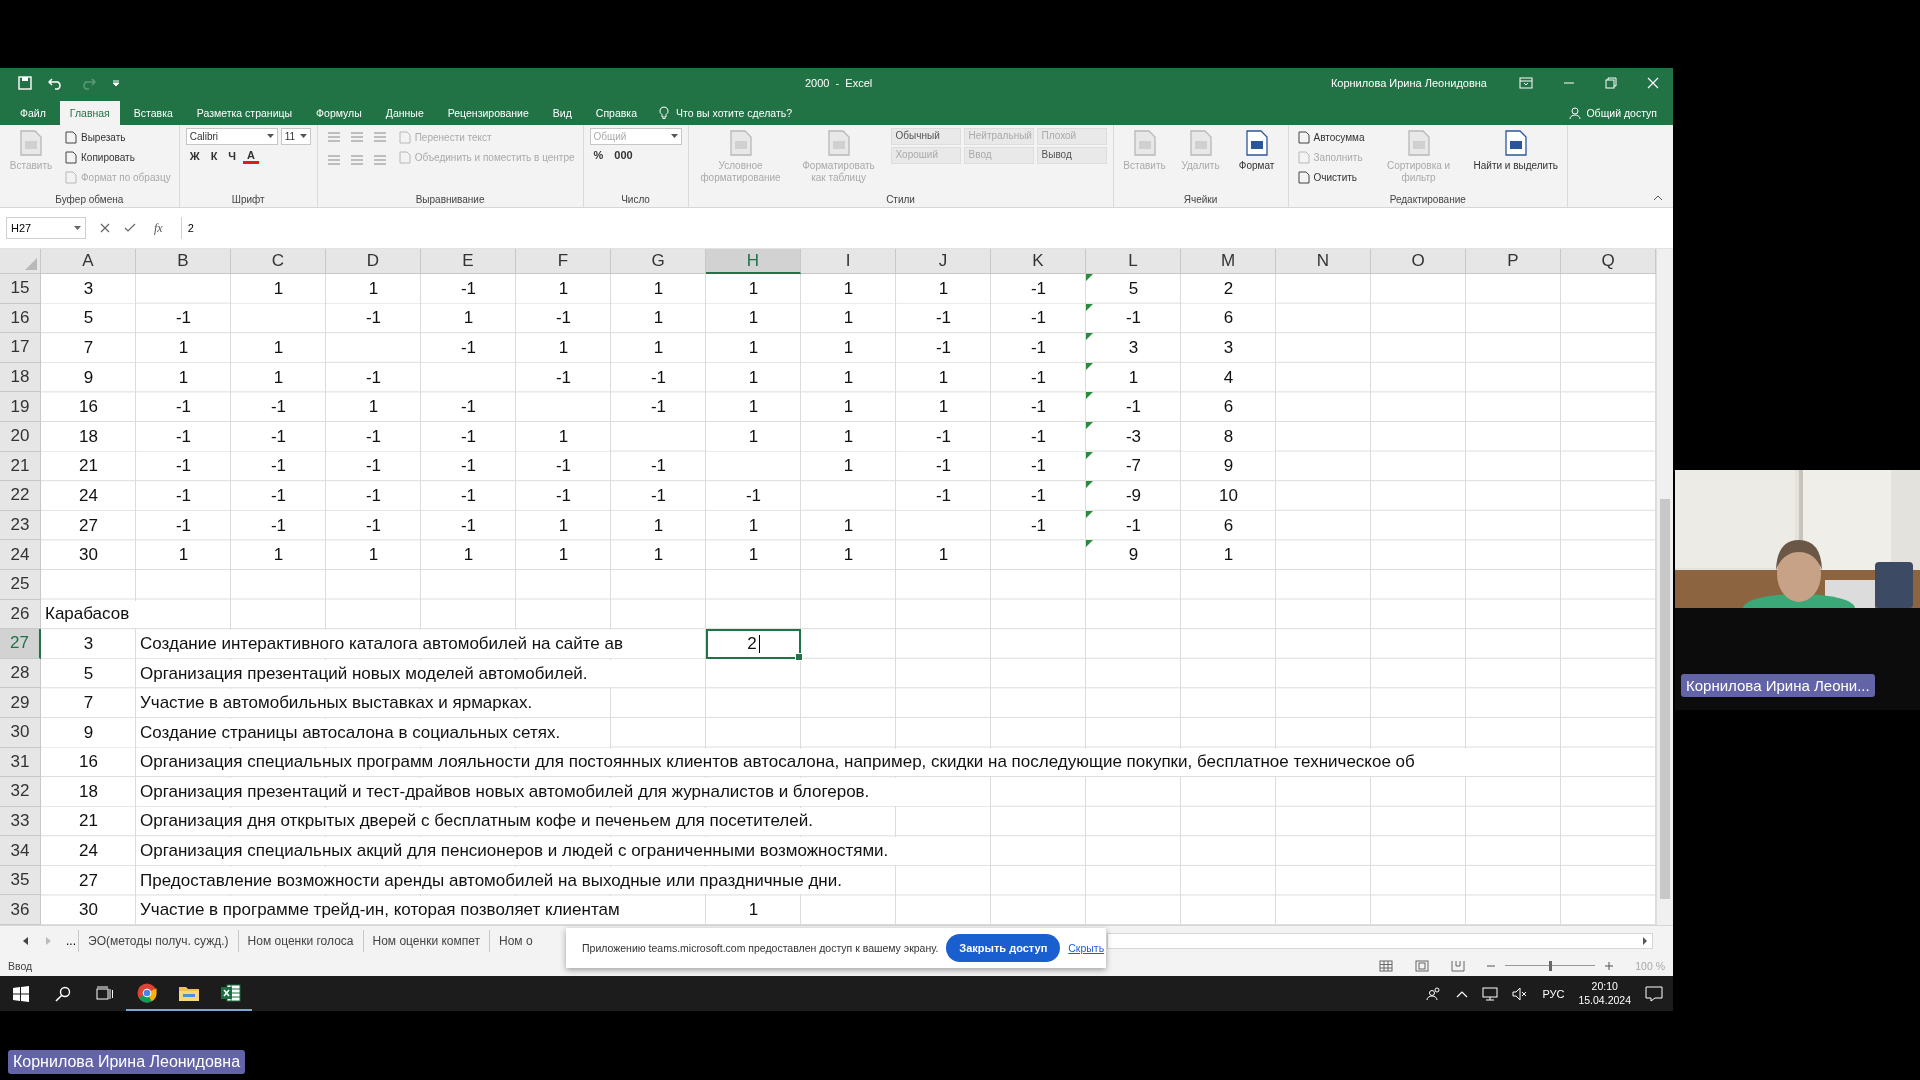 This screenshot has width=1920, height=1080. What do you see at coordinates (20, 584) in the screenshot?
I see `row-header: 25` at bounding box center [20, 584].